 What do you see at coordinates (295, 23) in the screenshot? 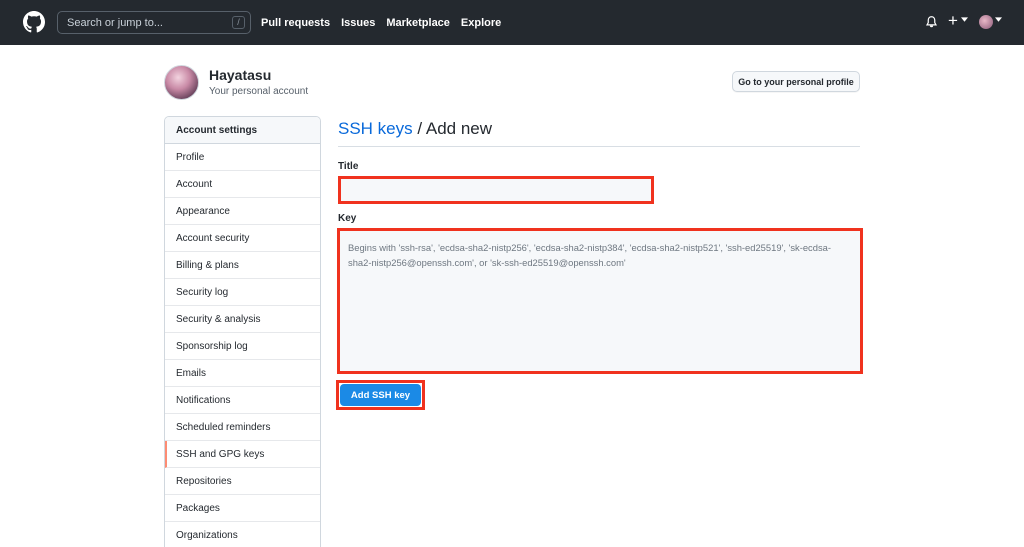
I see `nav-pull-requests: Pull requests` at bounding box center [295, 23].